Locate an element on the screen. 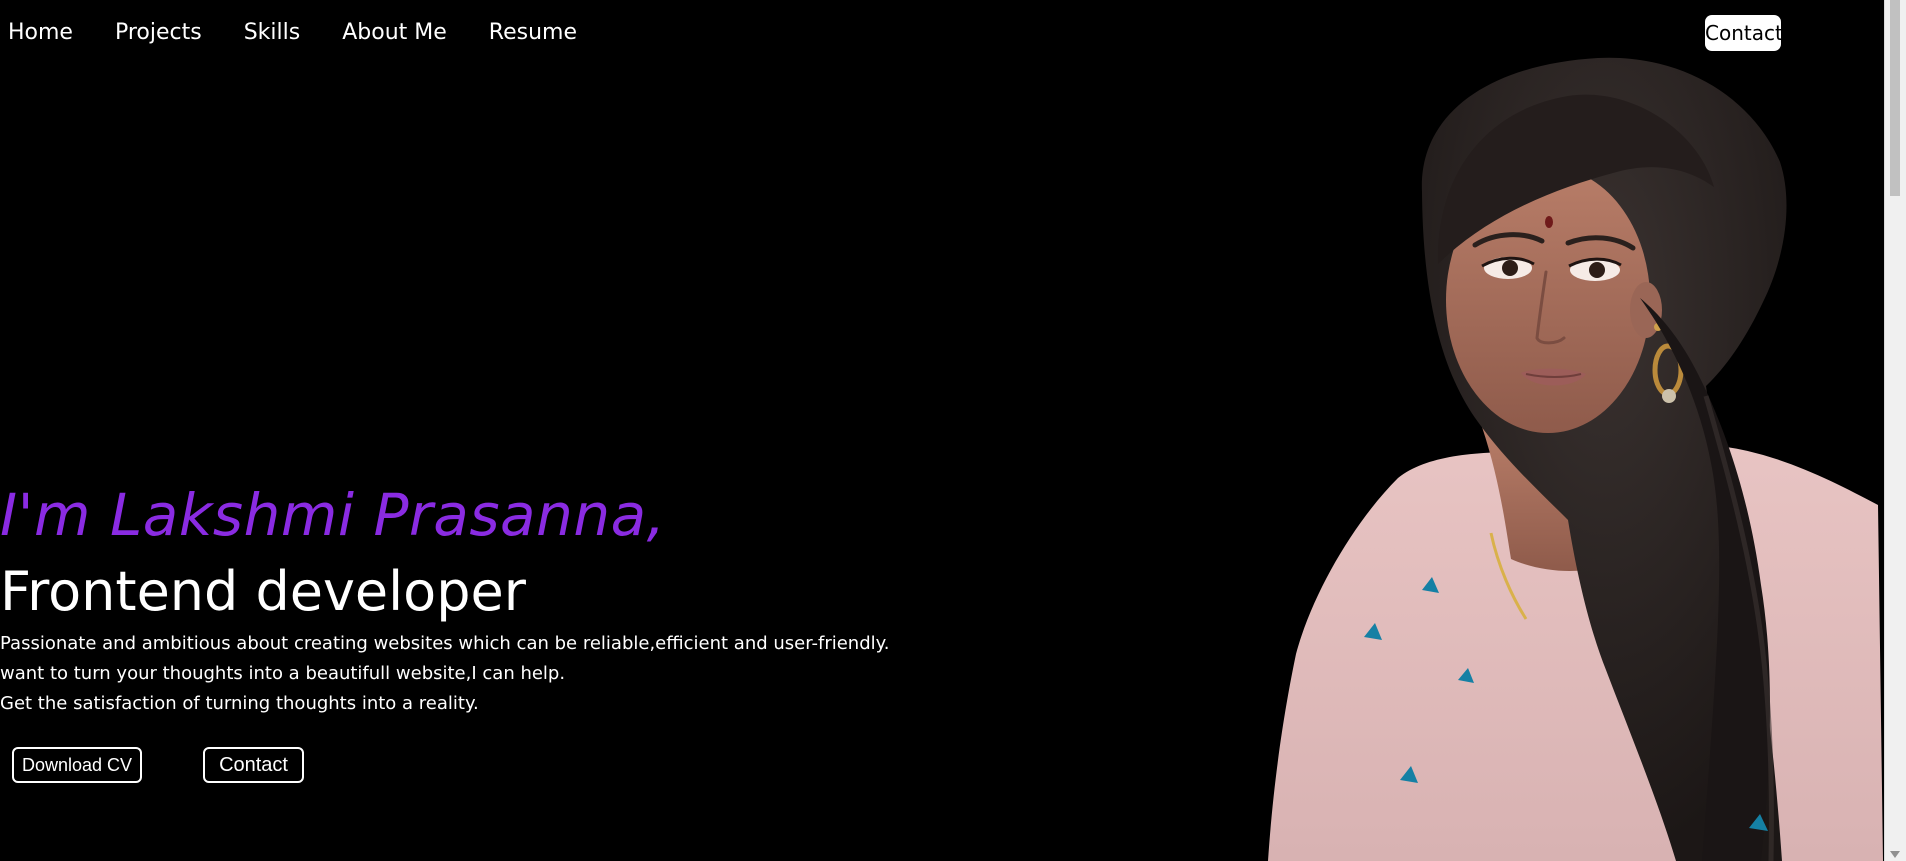 The width and height of the screenshot is (1906, 861). nav-projects-link: Projects is located at coordinates (158, 33).